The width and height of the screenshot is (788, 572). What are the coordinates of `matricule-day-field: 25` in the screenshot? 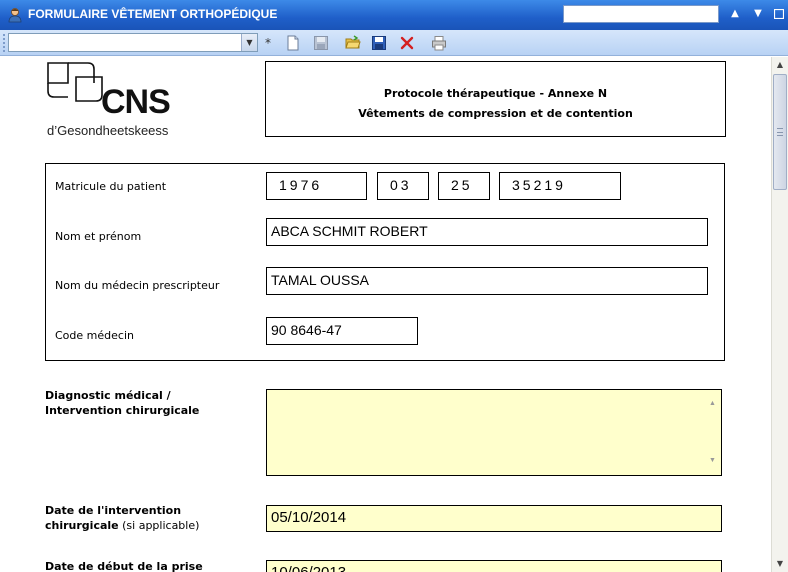 It's located at (464, 186).